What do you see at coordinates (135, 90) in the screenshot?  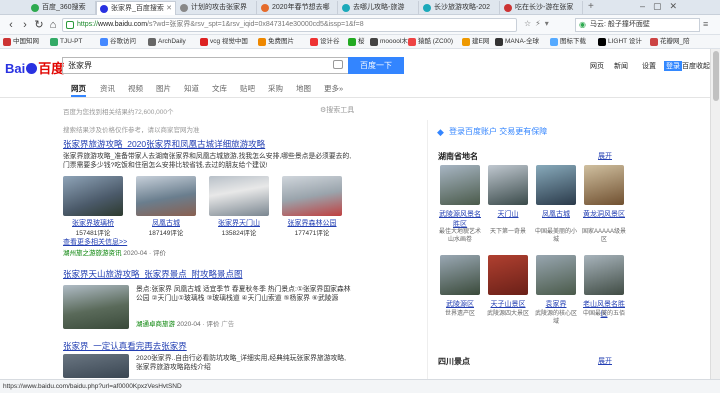 I see `tab-video: 视频` at bounding box center [135, 90].